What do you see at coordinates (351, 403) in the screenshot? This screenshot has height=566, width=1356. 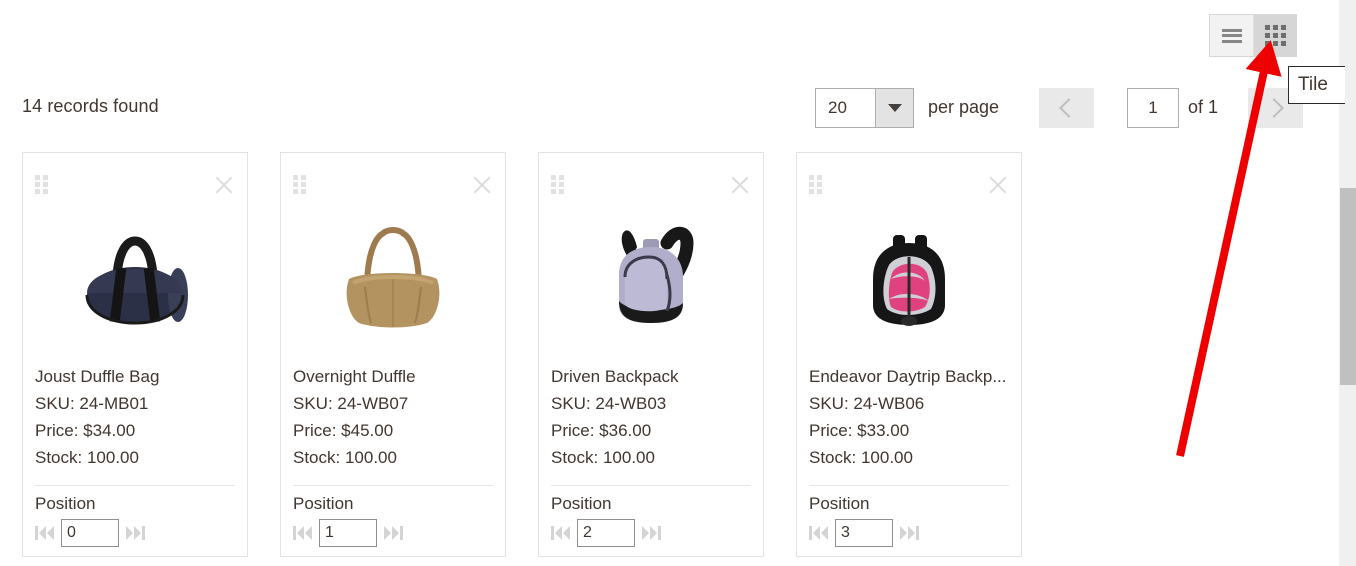 I see `product-sku: SKU: 24-WB07` at bounding box center [351, 403].